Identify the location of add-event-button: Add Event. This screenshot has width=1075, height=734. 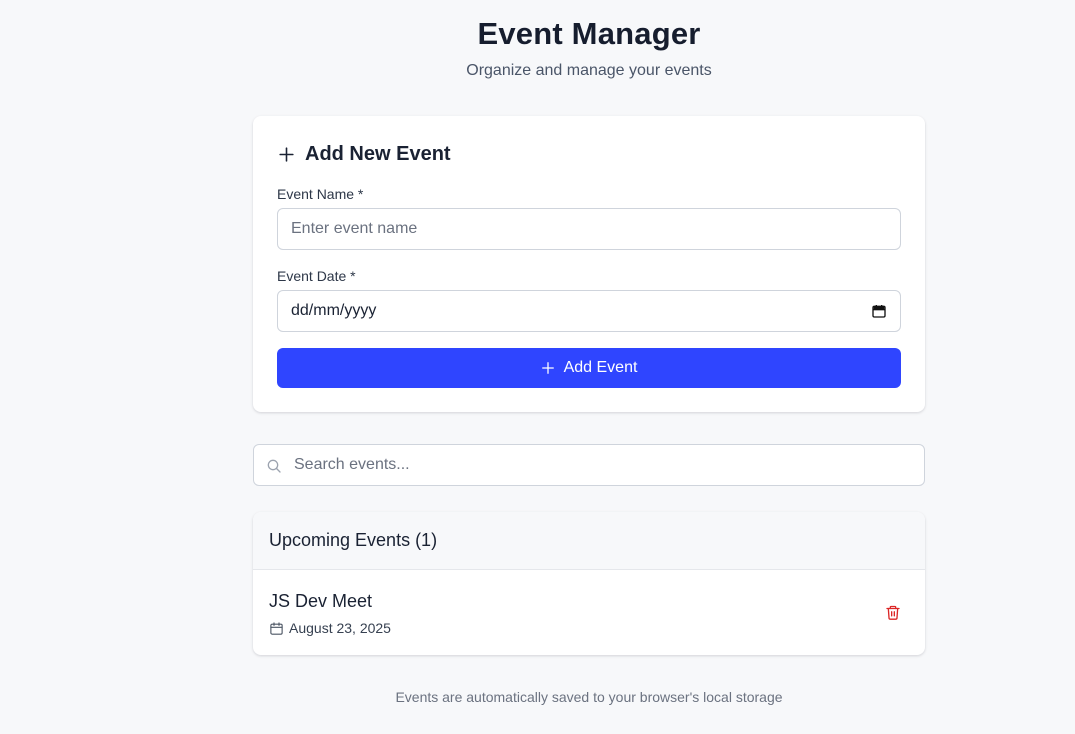
(589, 368).